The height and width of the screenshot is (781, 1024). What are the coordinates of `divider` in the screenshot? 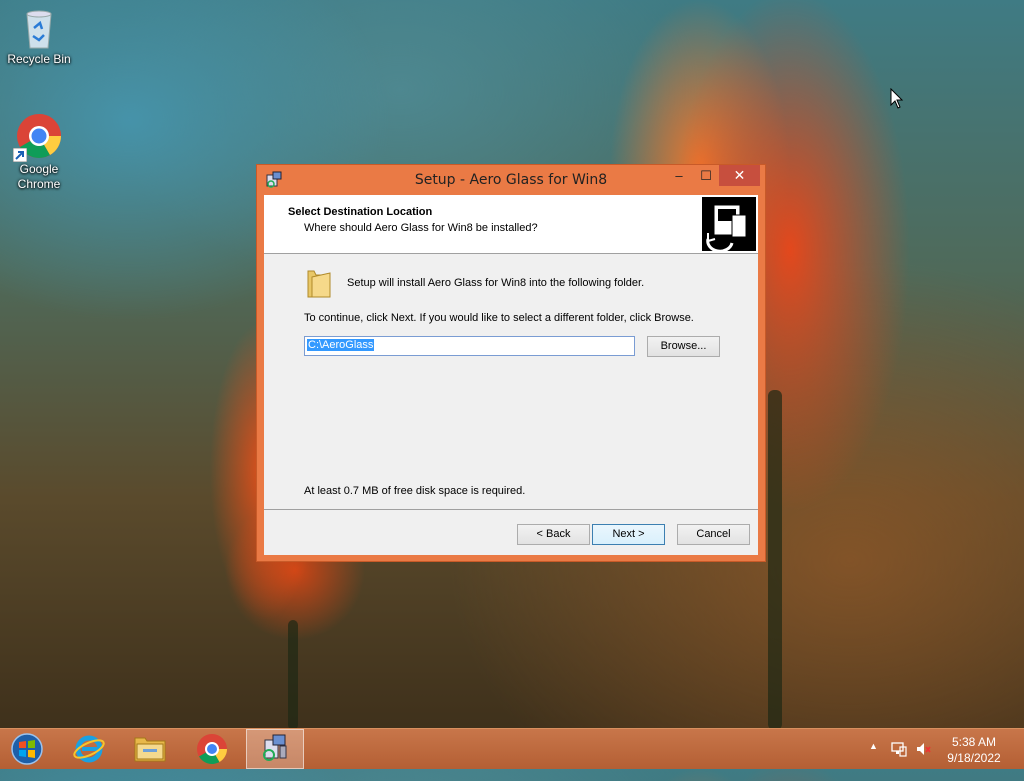 It's located at (511, 509).